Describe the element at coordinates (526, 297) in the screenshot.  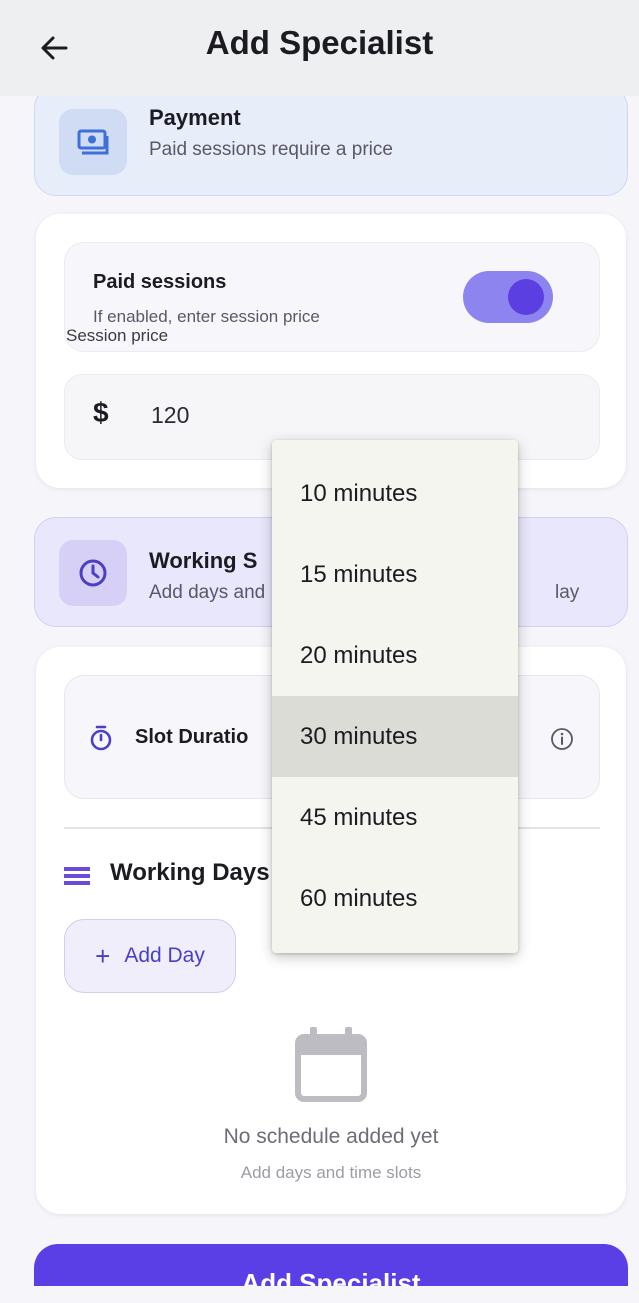
I see `toggle-thumb` at that location.